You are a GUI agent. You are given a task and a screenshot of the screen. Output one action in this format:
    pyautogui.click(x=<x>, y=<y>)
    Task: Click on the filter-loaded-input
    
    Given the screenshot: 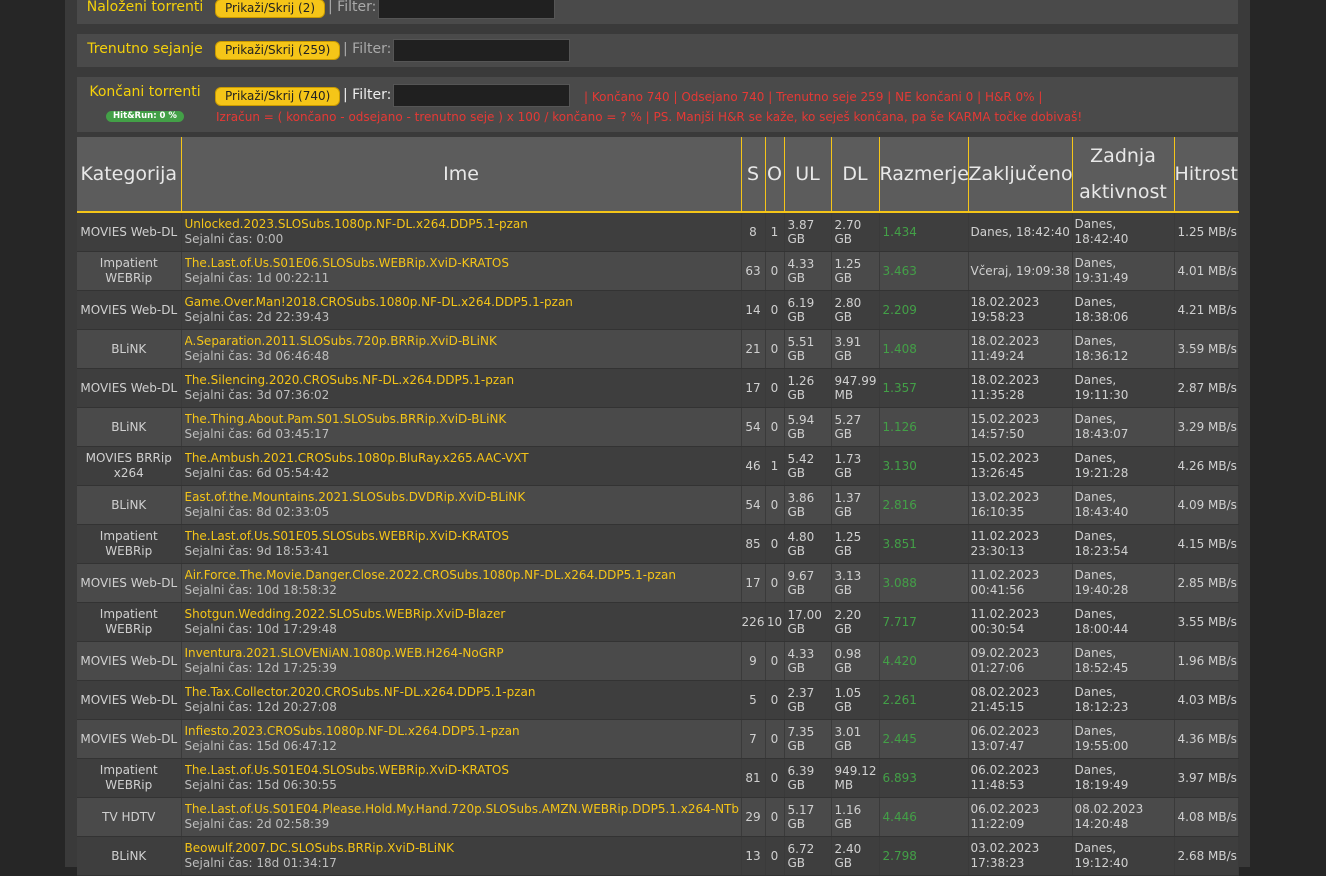 What is the action you would take?
    pyautogui.click(x=466, y=9)
    